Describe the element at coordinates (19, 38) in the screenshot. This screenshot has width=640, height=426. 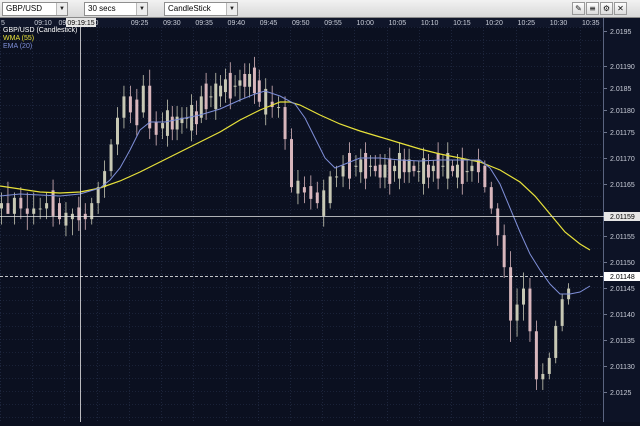
I see `legend-wma: WMA (55)` at that location.